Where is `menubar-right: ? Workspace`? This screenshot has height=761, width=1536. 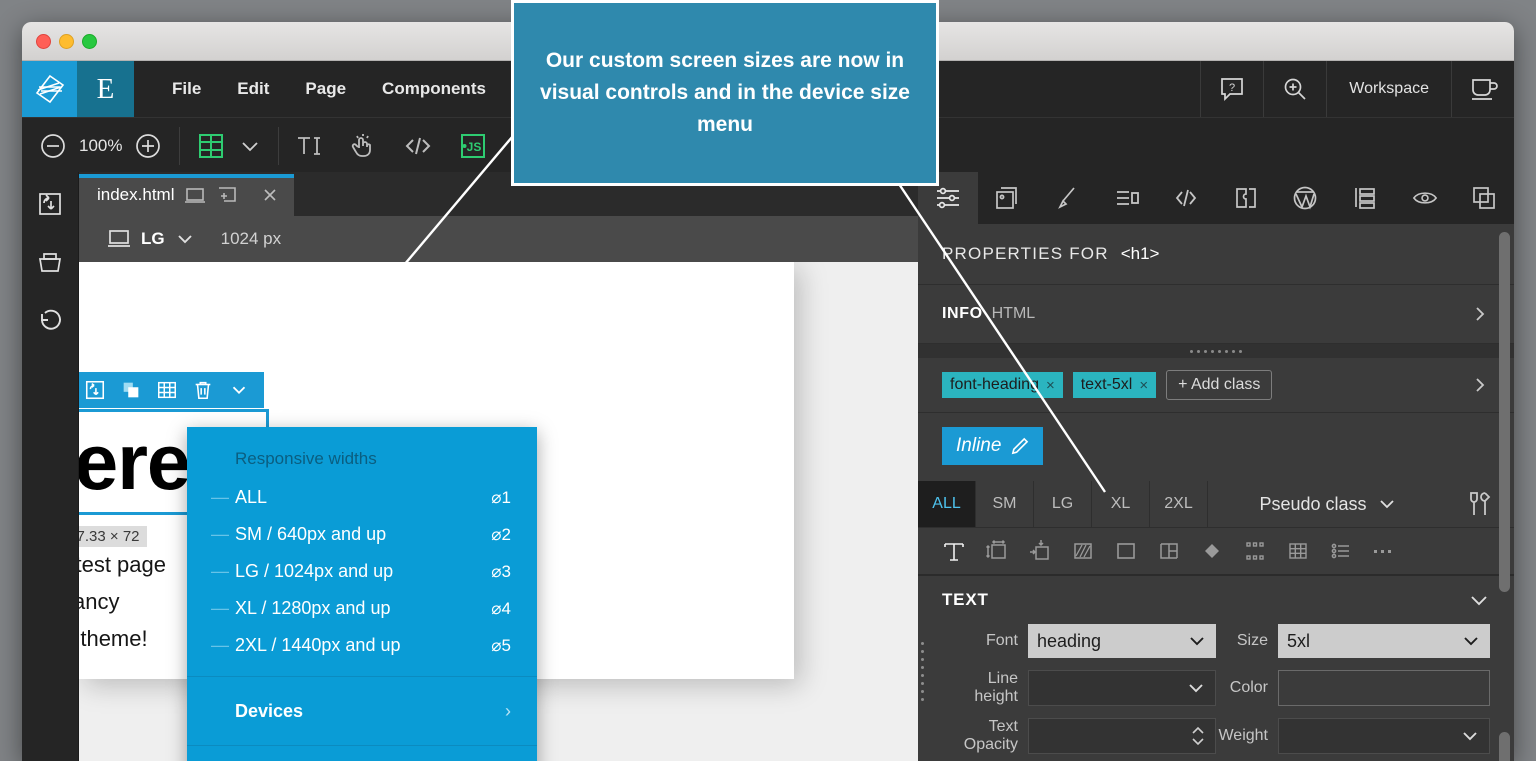
menubar-right: ? Workspace is located at coordinates (1357, 89).